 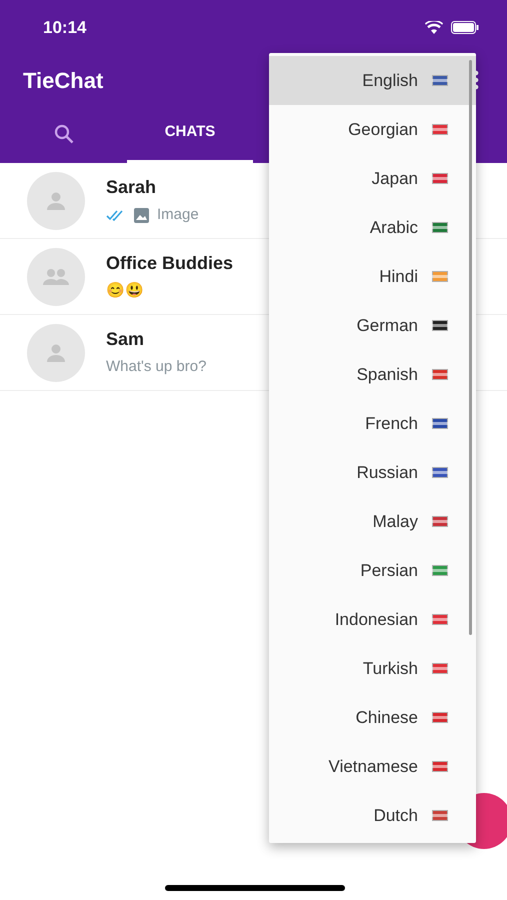 What do you see at coordinates (470, 347) in the screenshot?
I see `scrollbar-thumb` at bounding box center [470, 347].